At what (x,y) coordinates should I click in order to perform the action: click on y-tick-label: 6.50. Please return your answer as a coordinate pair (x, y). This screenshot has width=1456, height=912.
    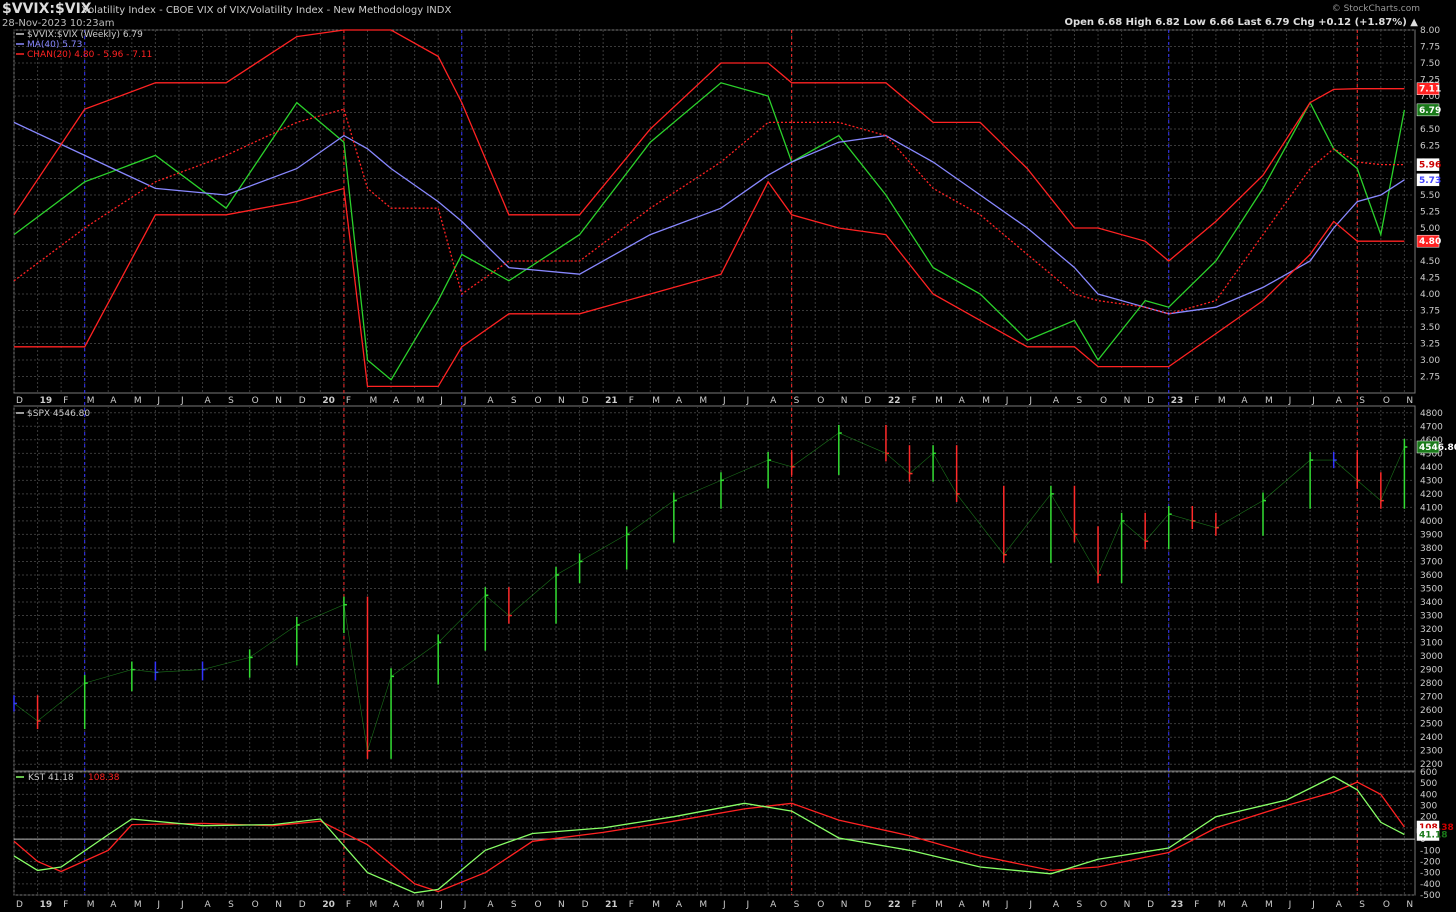
    Looking at the image, I should click on (1430, 130).